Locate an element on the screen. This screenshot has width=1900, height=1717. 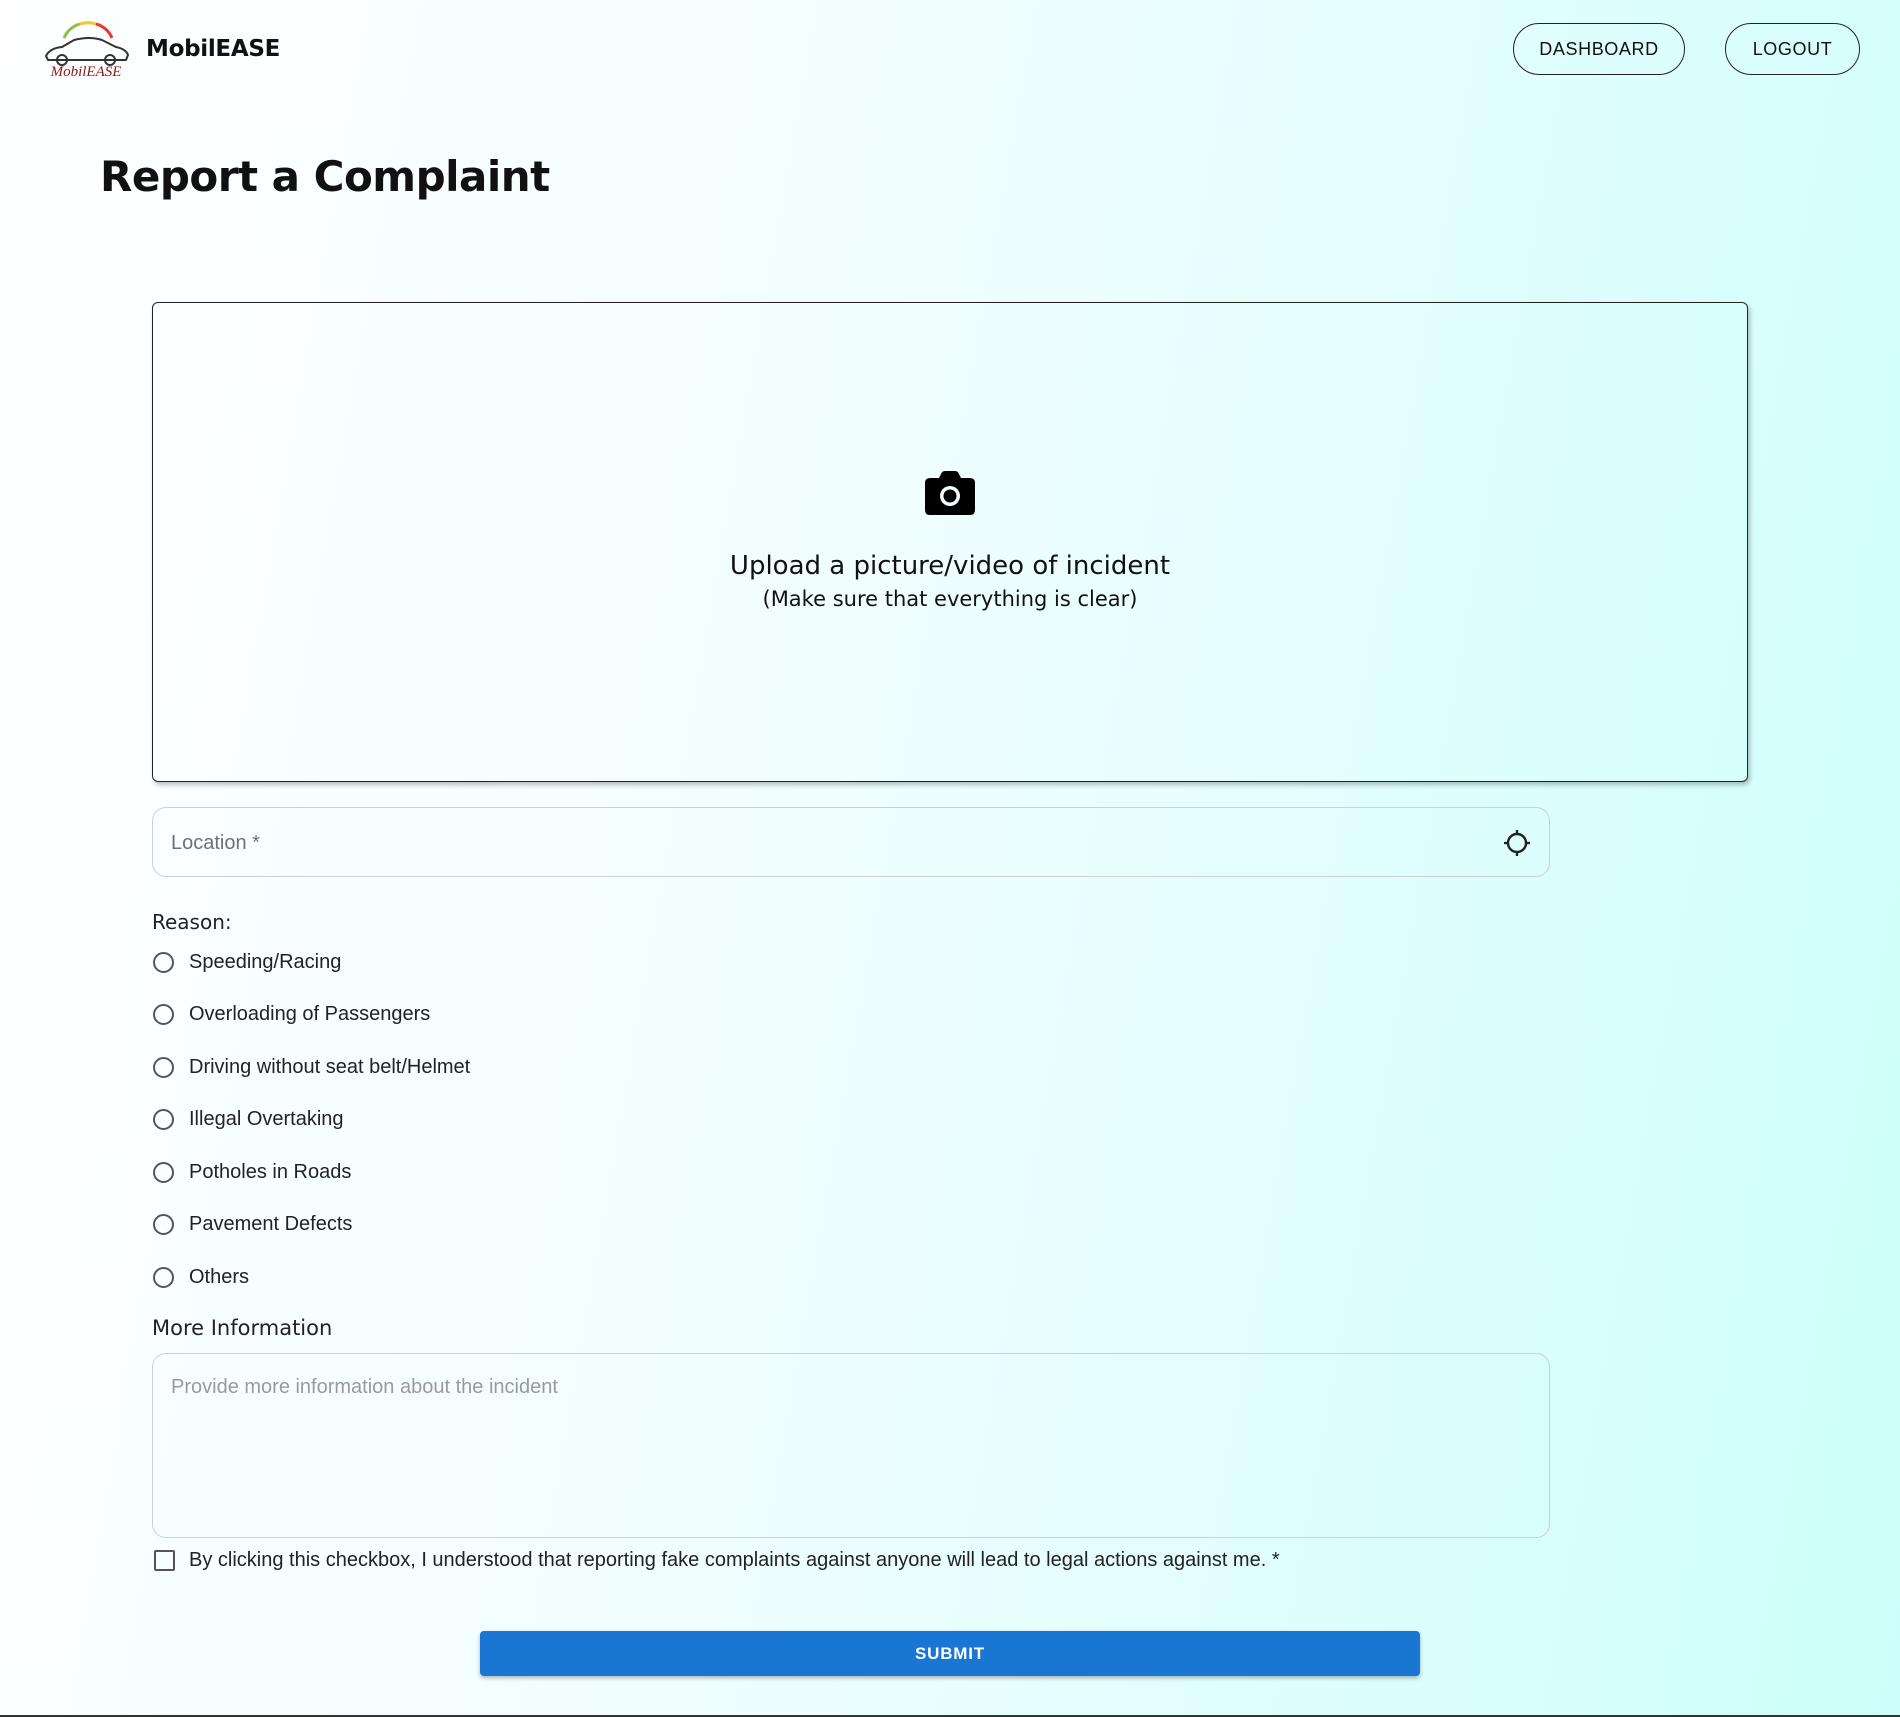
dashboard-button: DASHBOARD is located at coordinates (1599, 49).